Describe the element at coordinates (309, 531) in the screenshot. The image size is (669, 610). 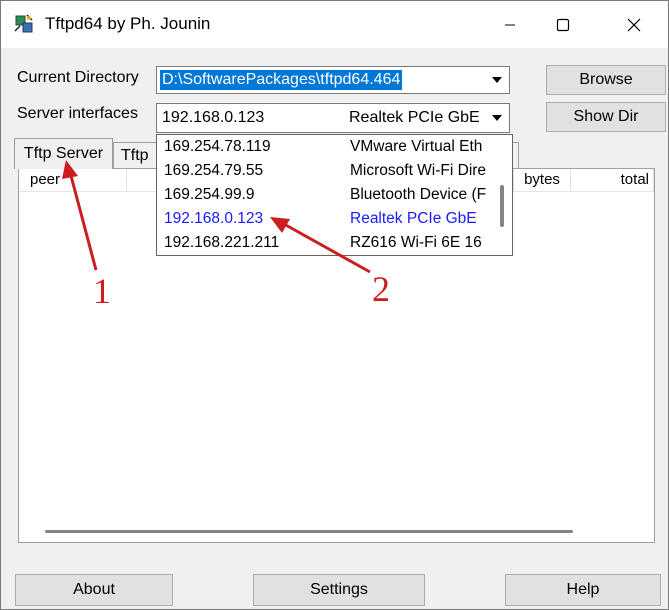
I see `horizontal-scrollbar` at that location.